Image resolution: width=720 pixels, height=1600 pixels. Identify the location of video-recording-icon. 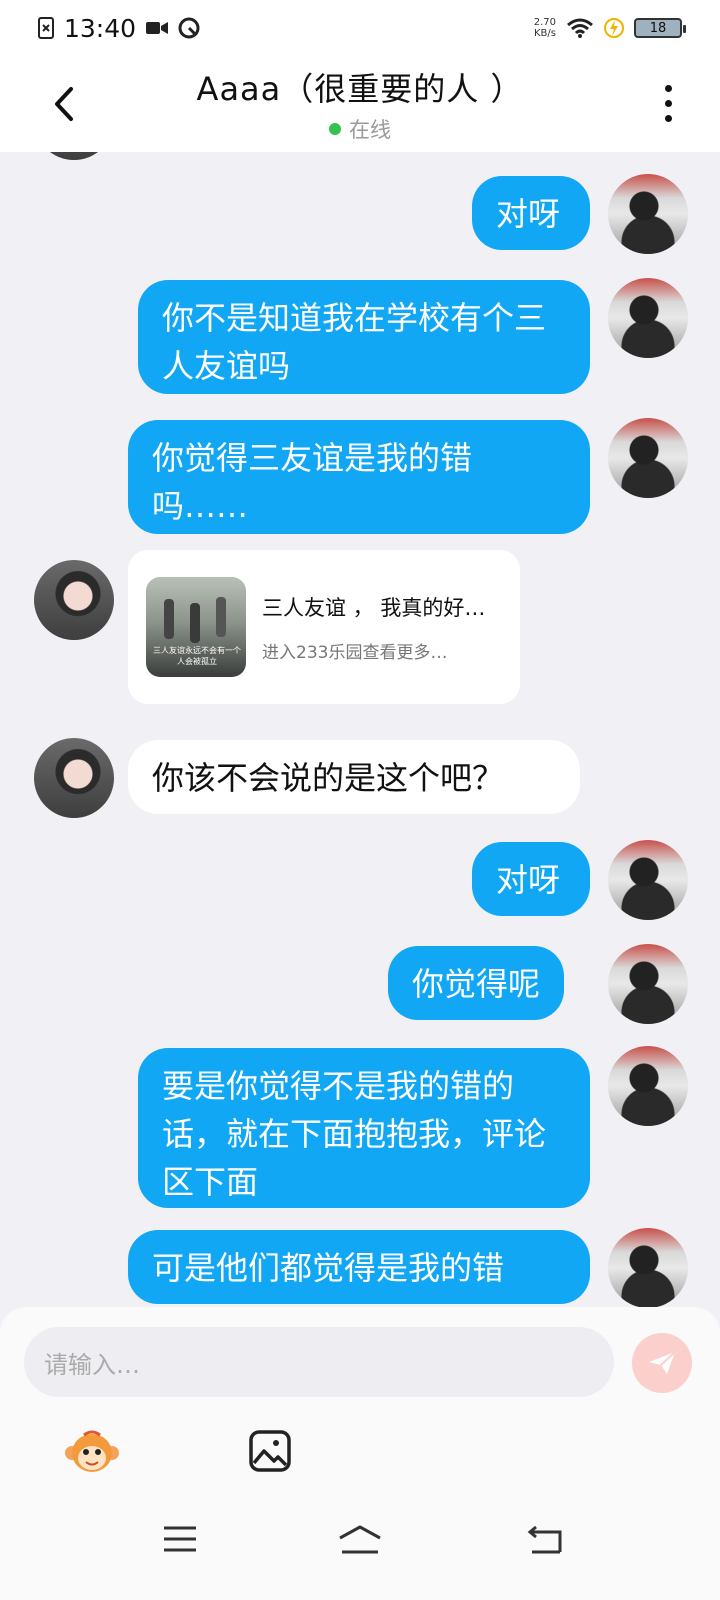
(157, 28).